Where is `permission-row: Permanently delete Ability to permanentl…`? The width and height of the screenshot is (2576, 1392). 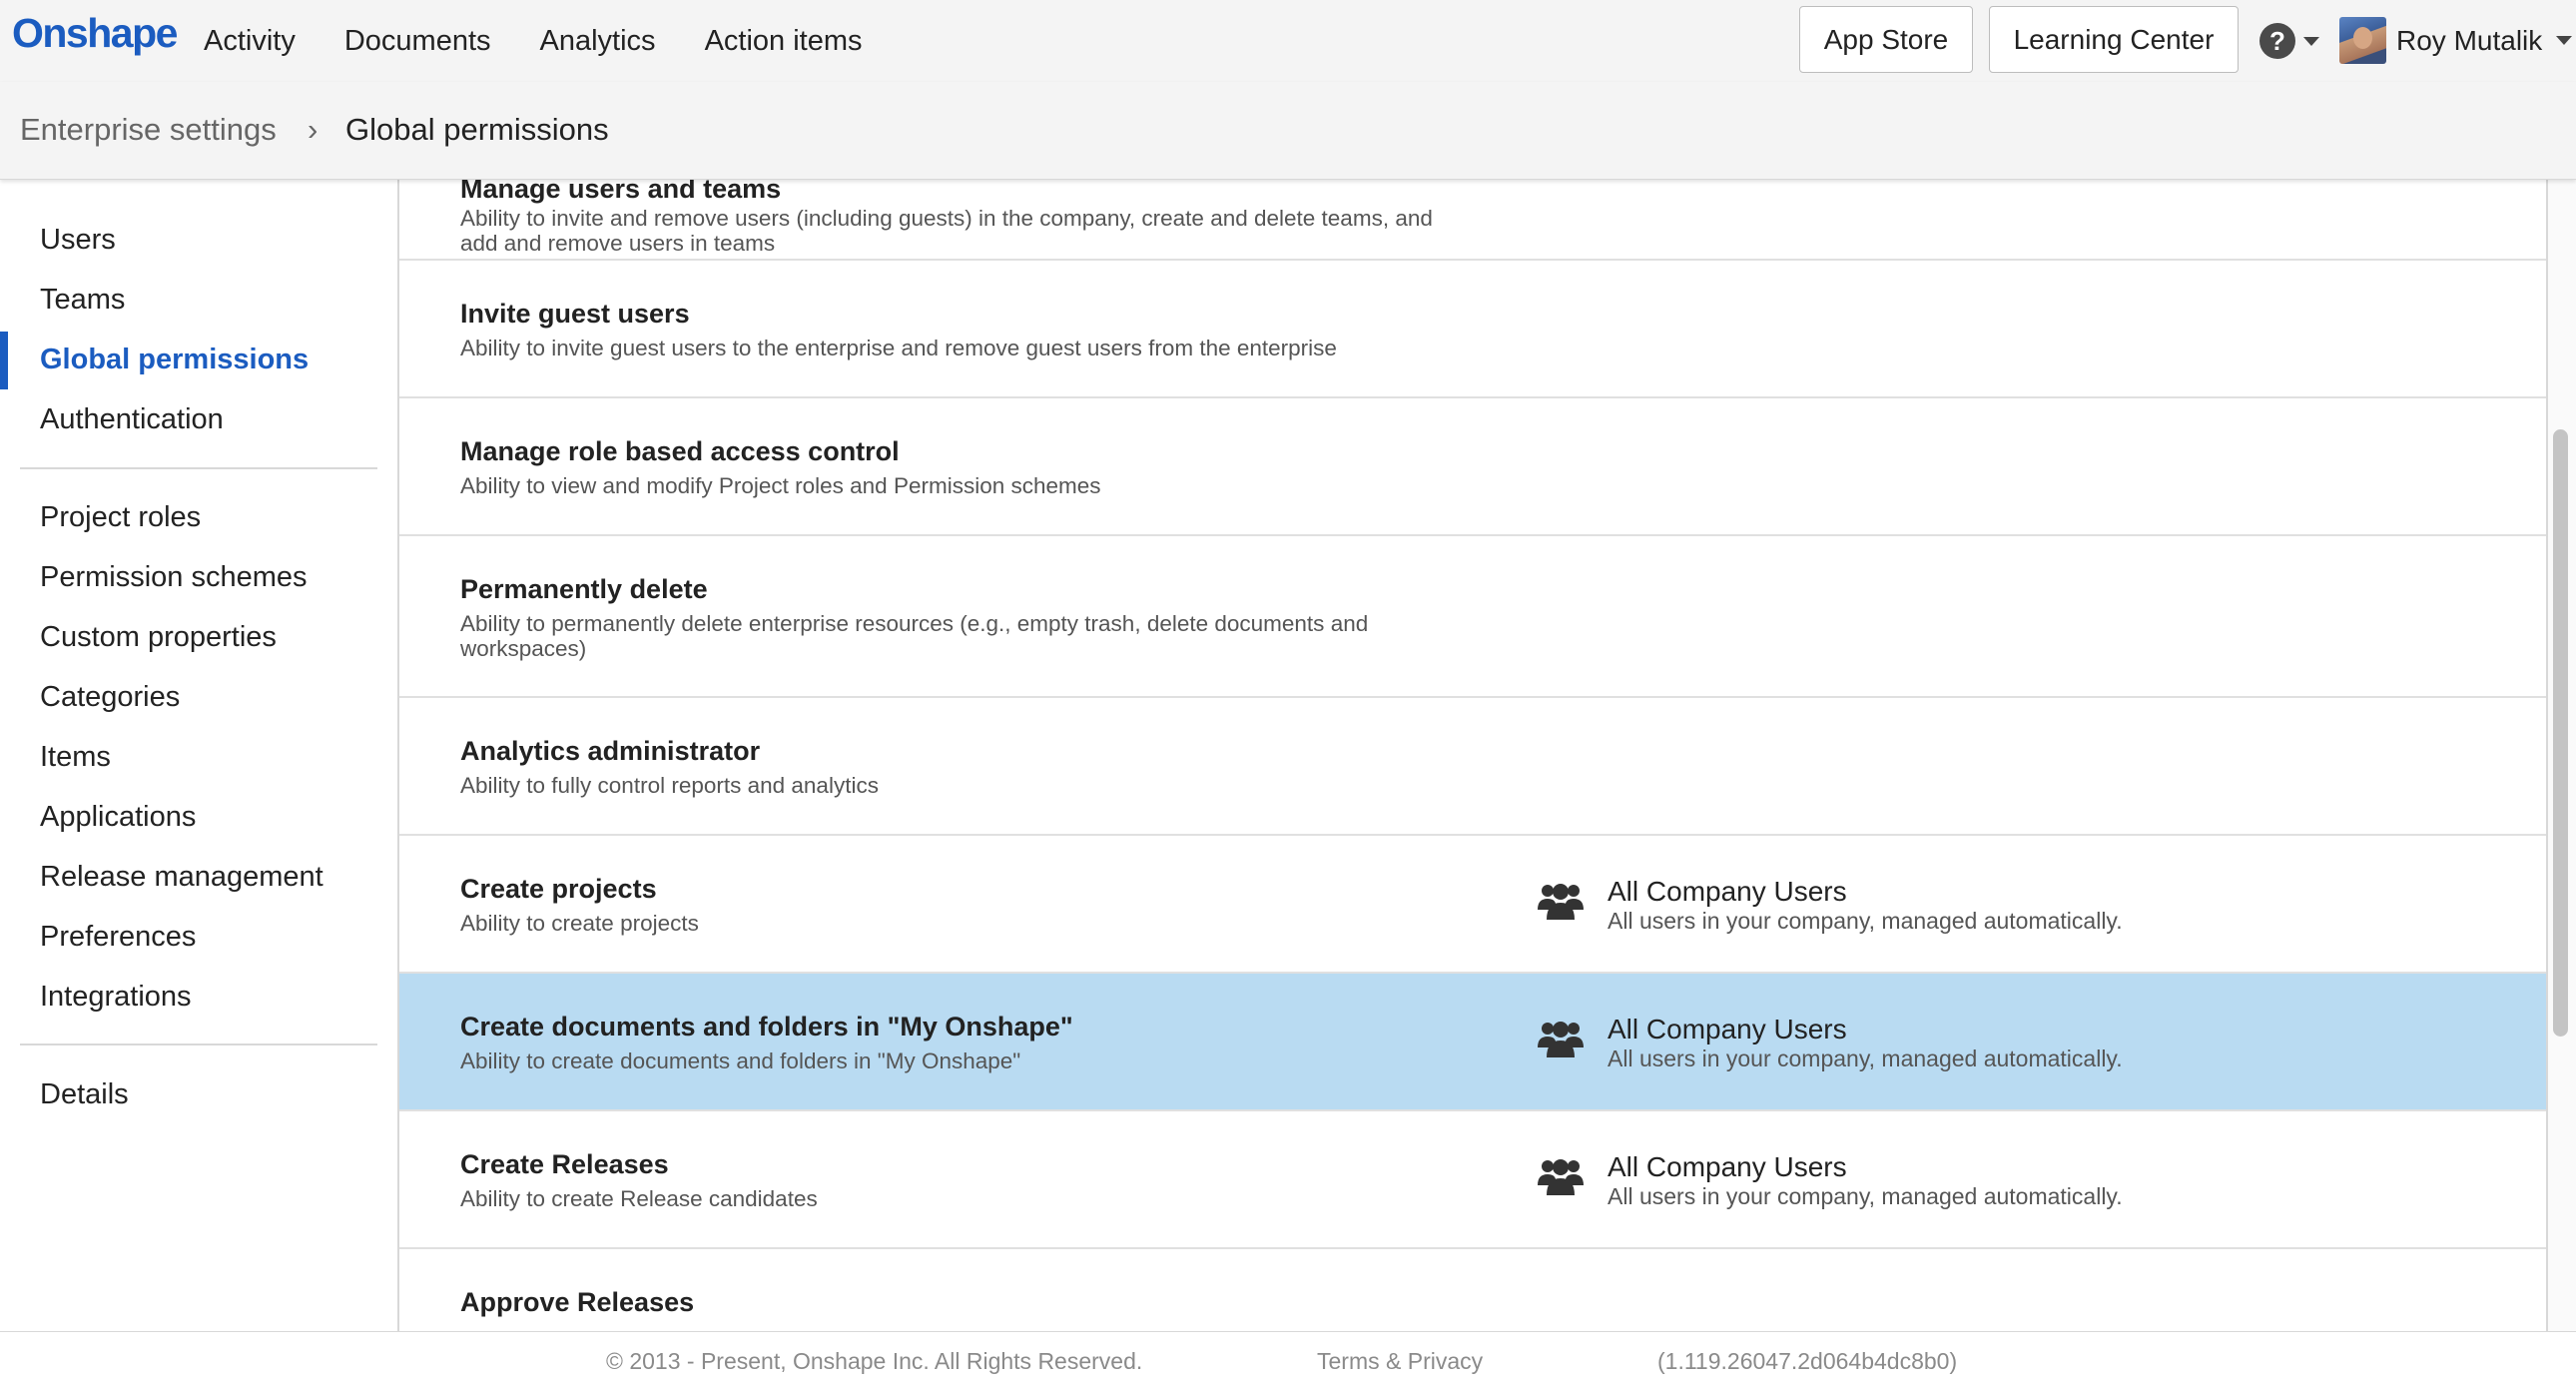 permission-row: Permanently delete Ability to permanentl… is located at coordinates (1473, 617).